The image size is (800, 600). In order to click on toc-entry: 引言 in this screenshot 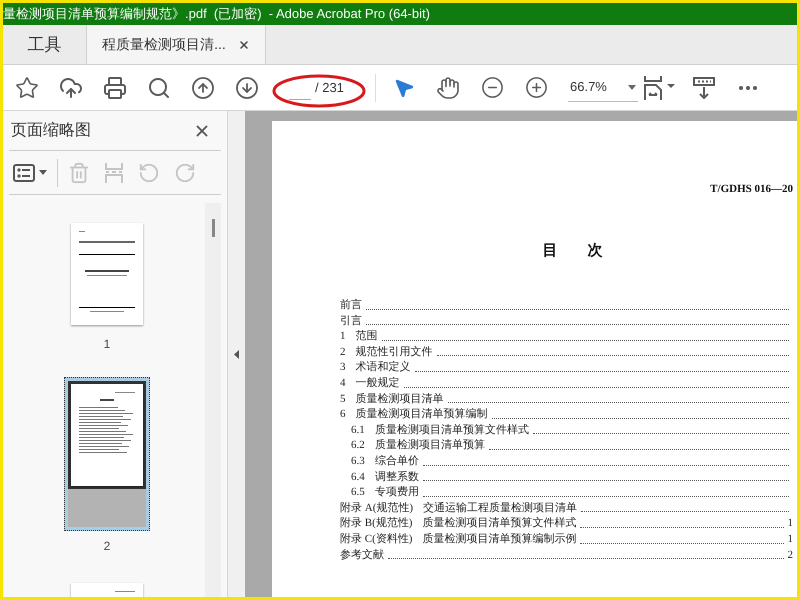, I will do `click(351, 321)`.